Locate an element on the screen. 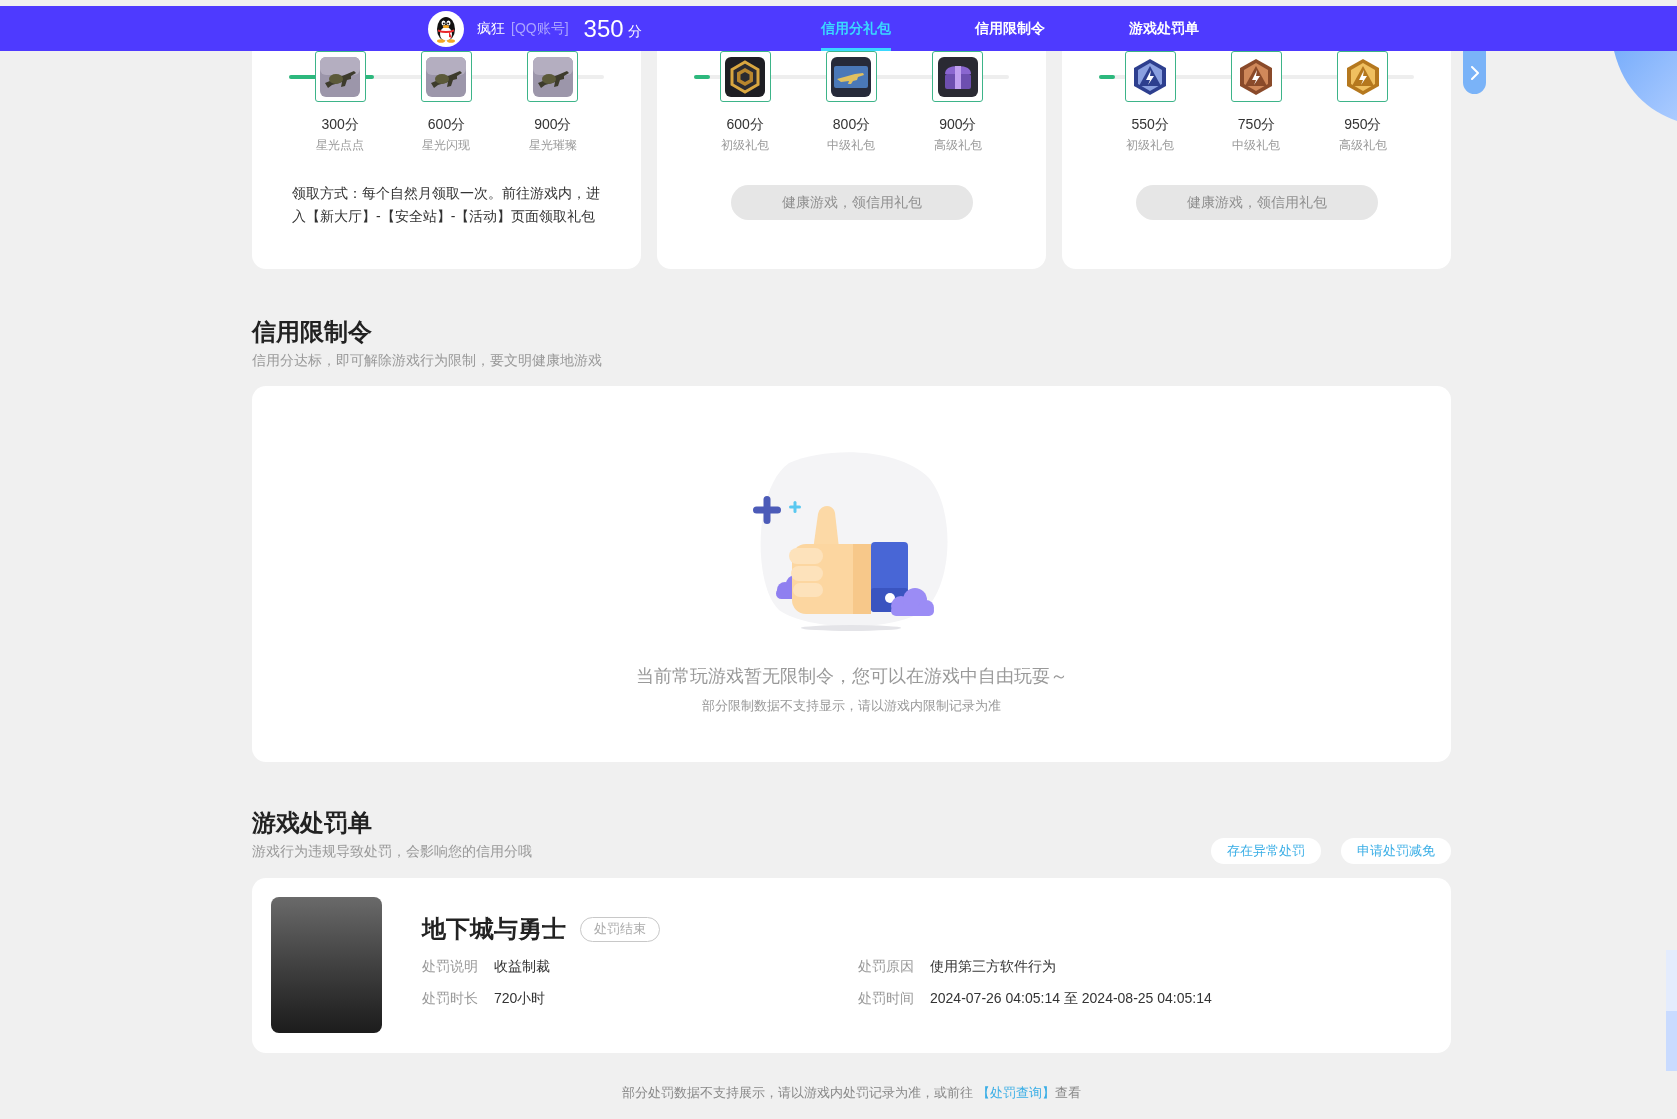  nav-tab: 游戏处罚单 is located at coordinates (1163, 28).